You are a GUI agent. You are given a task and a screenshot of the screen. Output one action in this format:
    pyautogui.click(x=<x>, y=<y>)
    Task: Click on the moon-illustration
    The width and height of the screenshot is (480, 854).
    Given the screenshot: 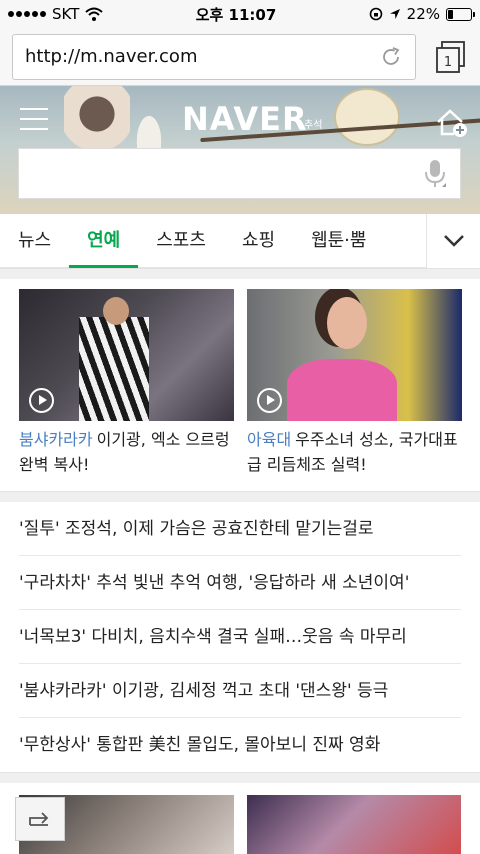 What is the action you would take?
    pyautogui.click(x=367, y=117)
    